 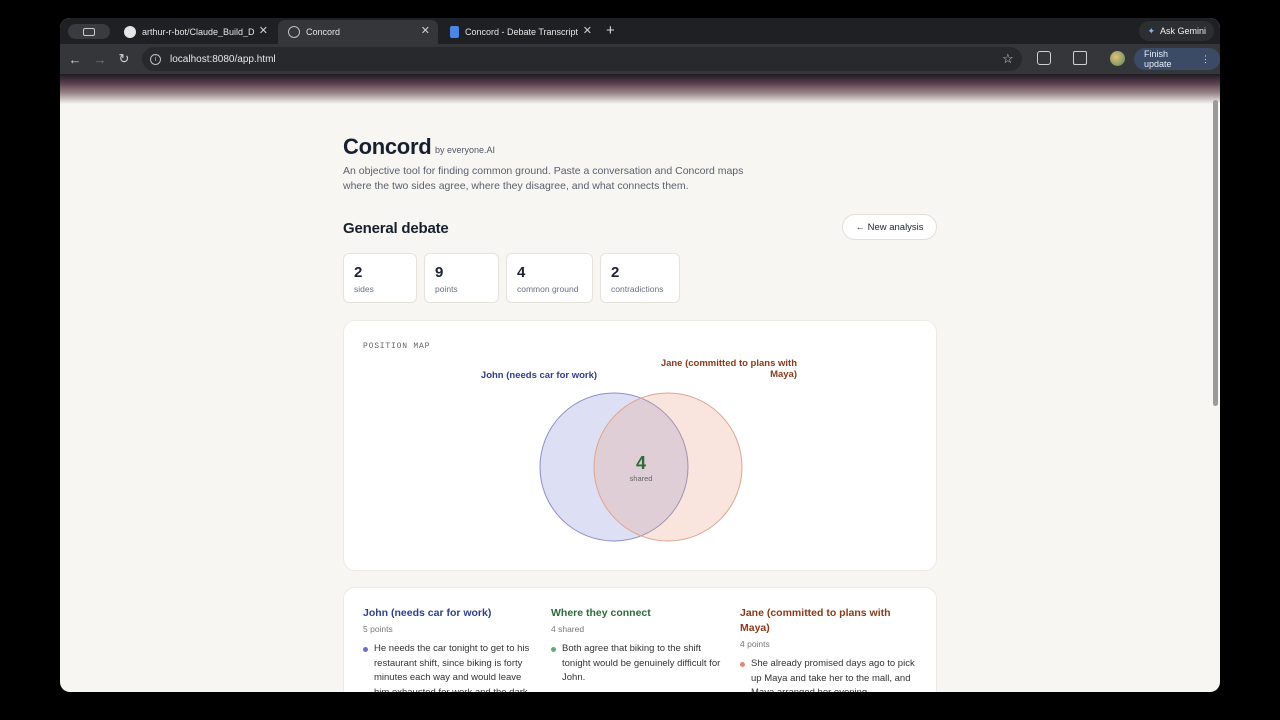 What do you see at coordinates (783, 374) in the screenshot?
I see `jane-label-line2: Maya)` at bounding box center [783, 374].